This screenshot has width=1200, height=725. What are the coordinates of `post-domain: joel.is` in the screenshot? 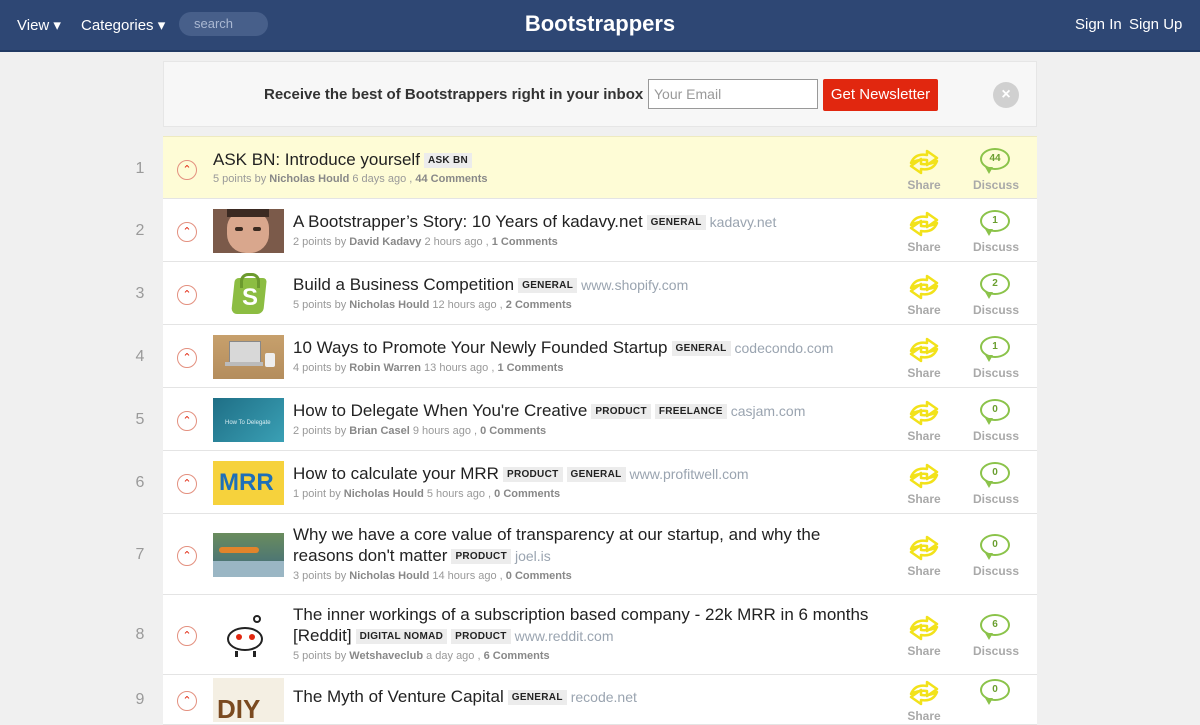 It's located at (533, 556).